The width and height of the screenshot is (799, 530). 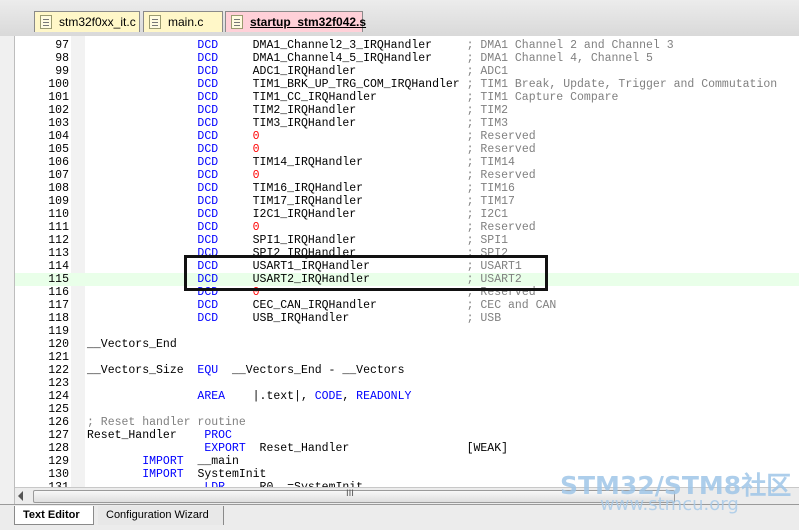 I want to click on code-token: CEC_CAN_IRQHandler, so click(x=342, y=305).